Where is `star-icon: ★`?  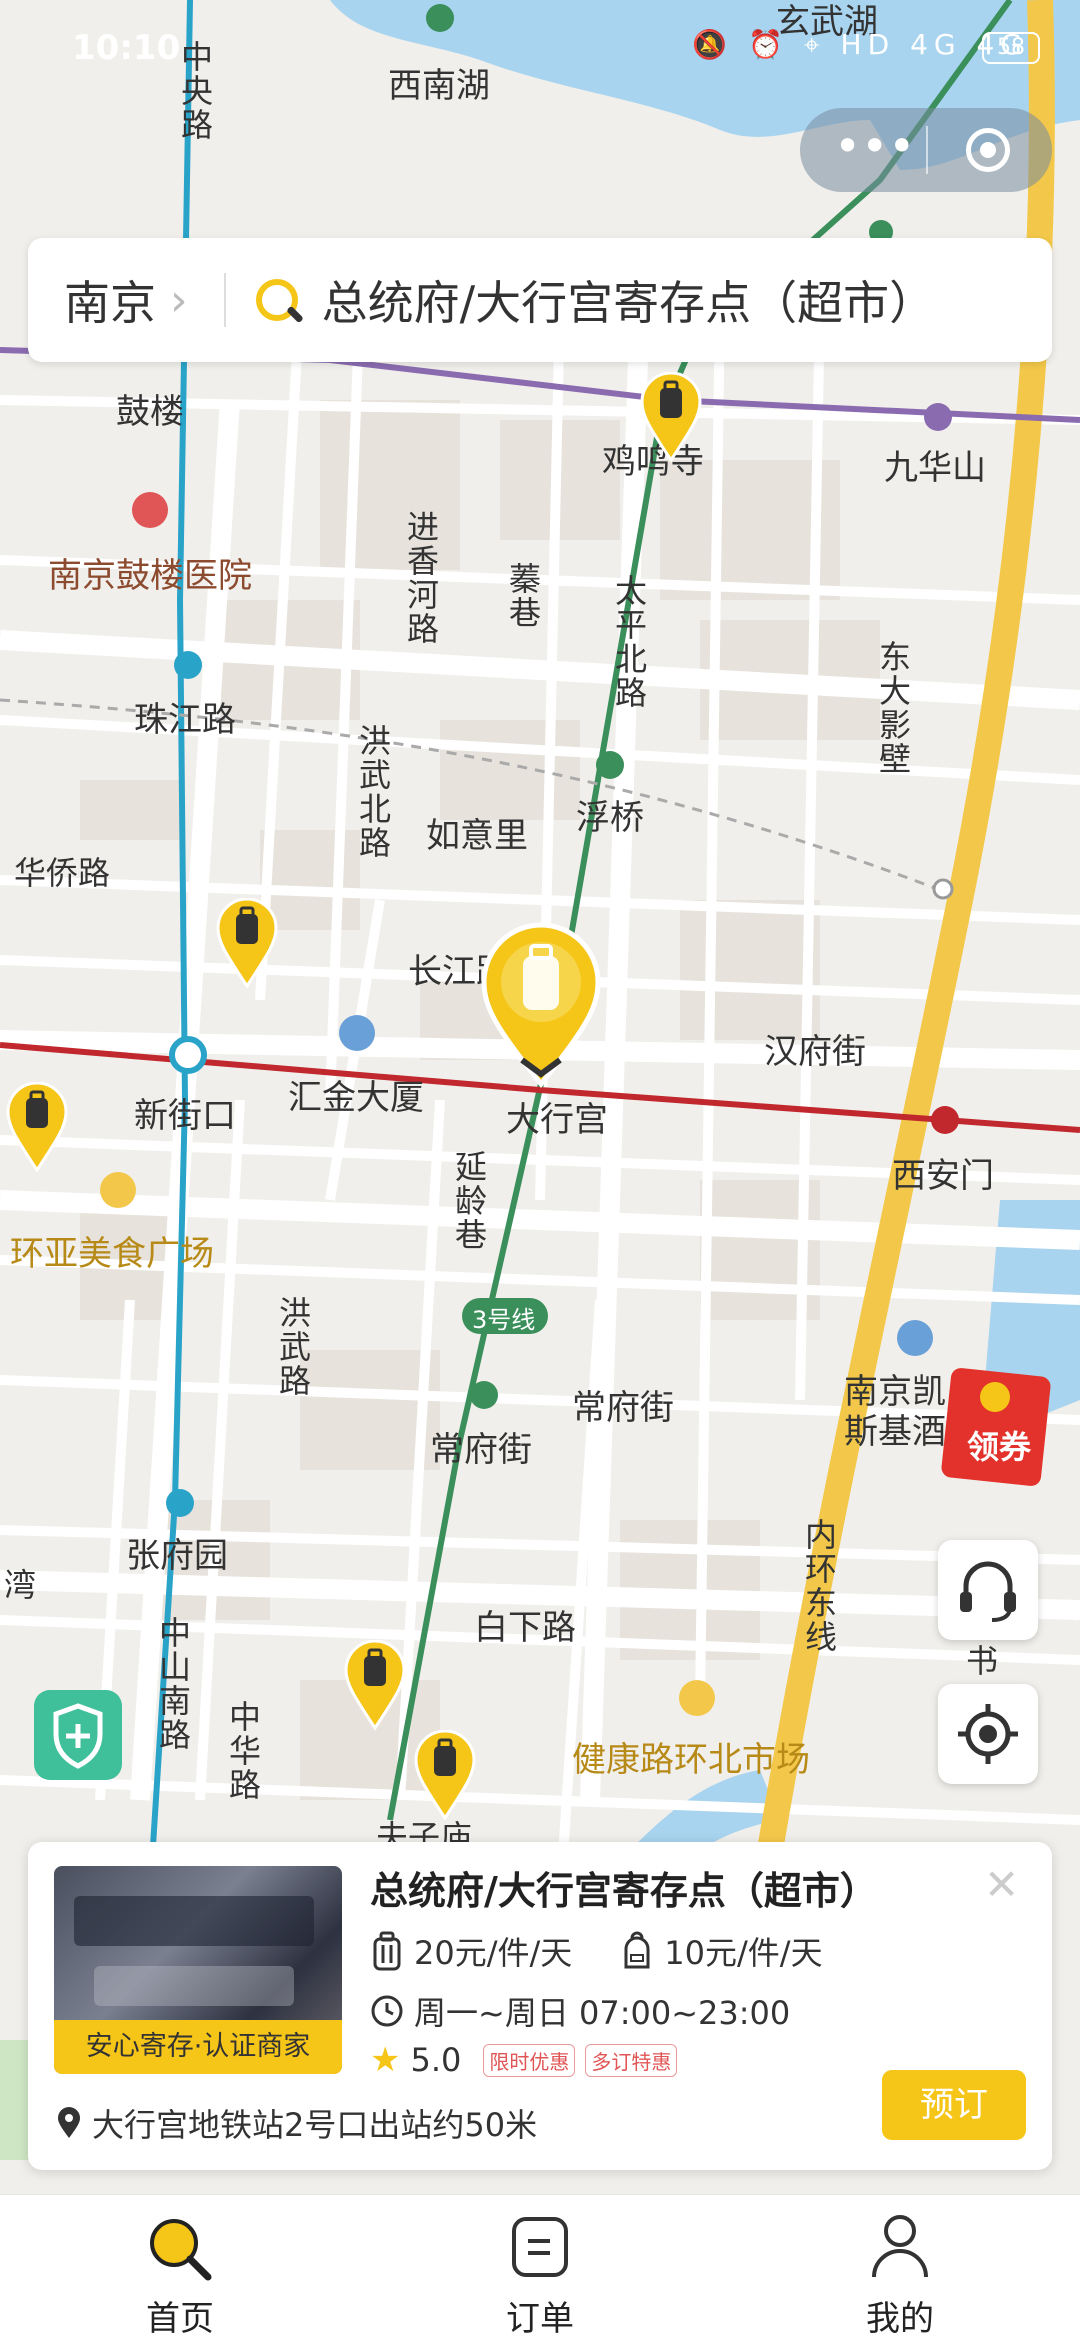 star-icon: ★ is located at coordinates (385, 2060).